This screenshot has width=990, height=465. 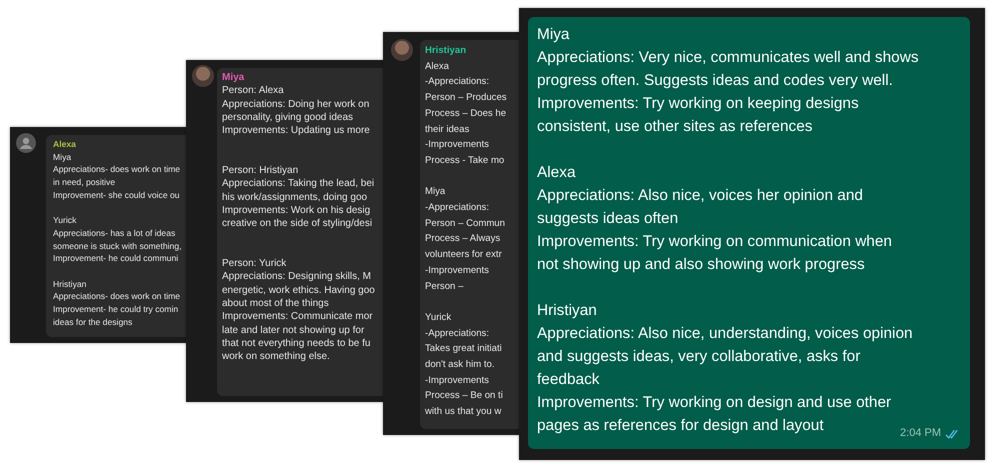 I want to click on message-line: late and later not showing up for, so click(x=293, y=330).